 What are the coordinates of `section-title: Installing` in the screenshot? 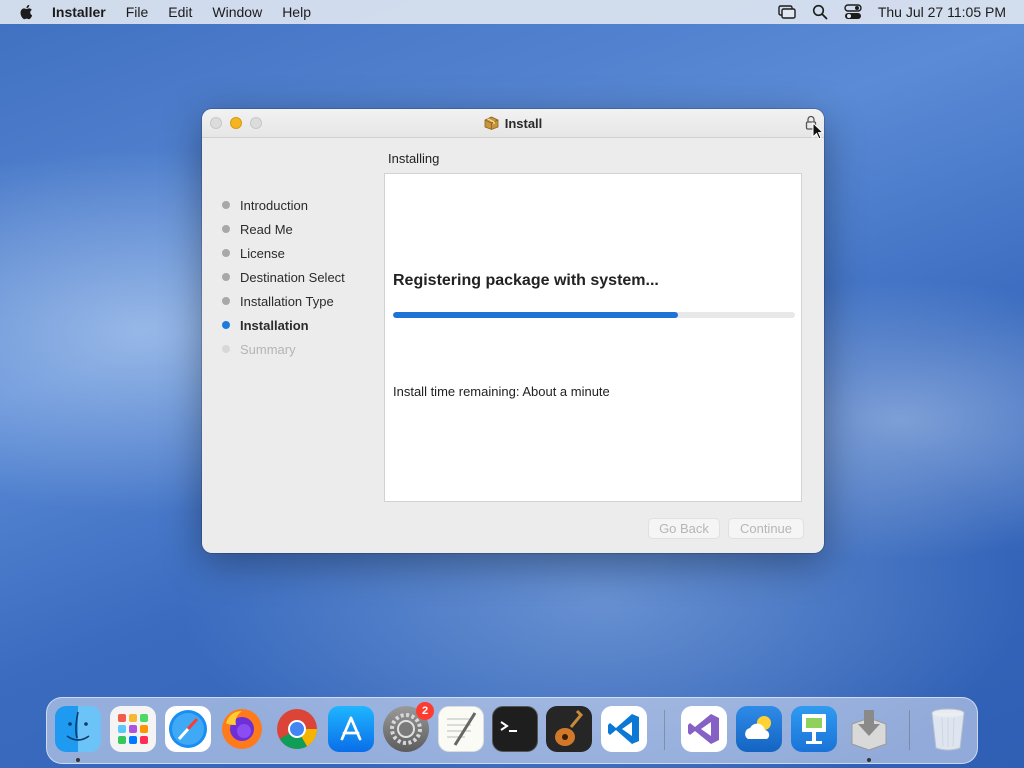 It's located at (414, 158).